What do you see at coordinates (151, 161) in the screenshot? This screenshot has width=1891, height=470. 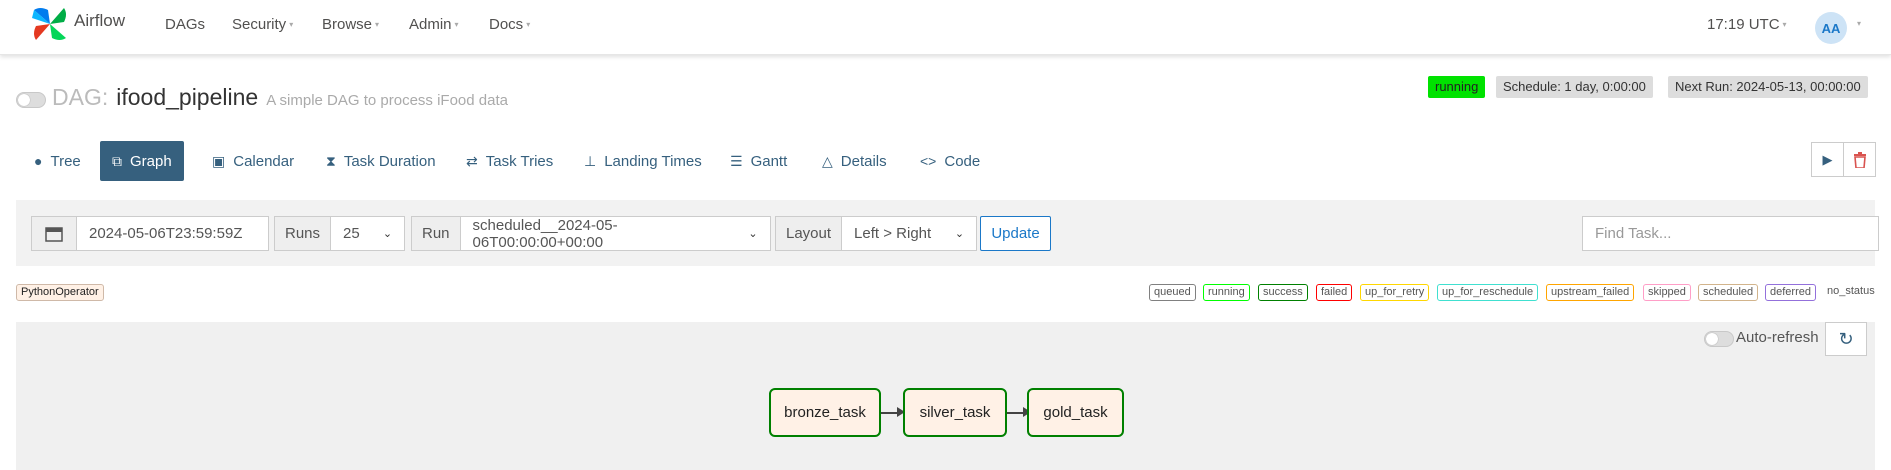 I see `tab-graph-label: Graph` at bounding box center [151, 161].